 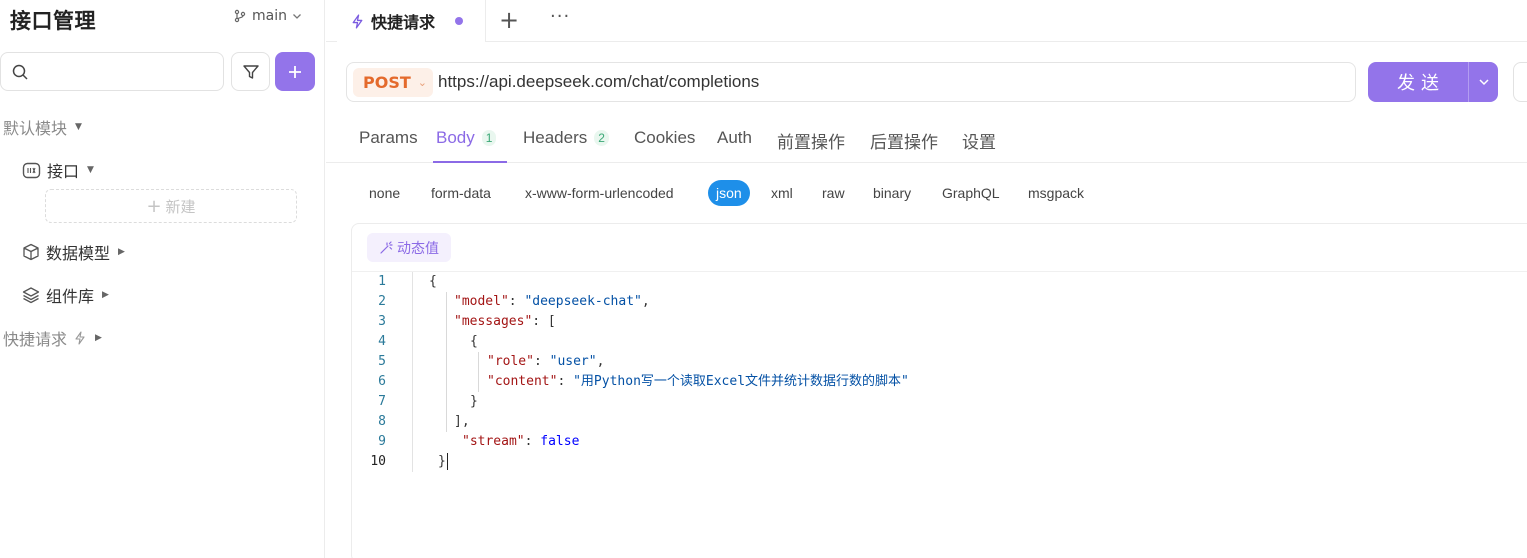 What do you see at coordinates (560, 16) in the screenshot?
I see `more-tabs-button: ···` at bounding box center [560, 16].